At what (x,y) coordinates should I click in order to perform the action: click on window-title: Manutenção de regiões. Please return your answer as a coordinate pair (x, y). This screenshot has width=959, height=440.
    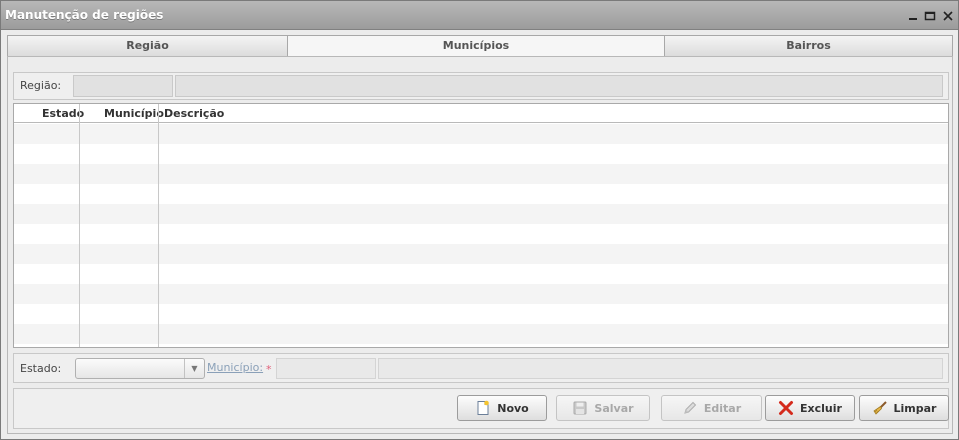
    Looking at the image, I should click on (84, 15).